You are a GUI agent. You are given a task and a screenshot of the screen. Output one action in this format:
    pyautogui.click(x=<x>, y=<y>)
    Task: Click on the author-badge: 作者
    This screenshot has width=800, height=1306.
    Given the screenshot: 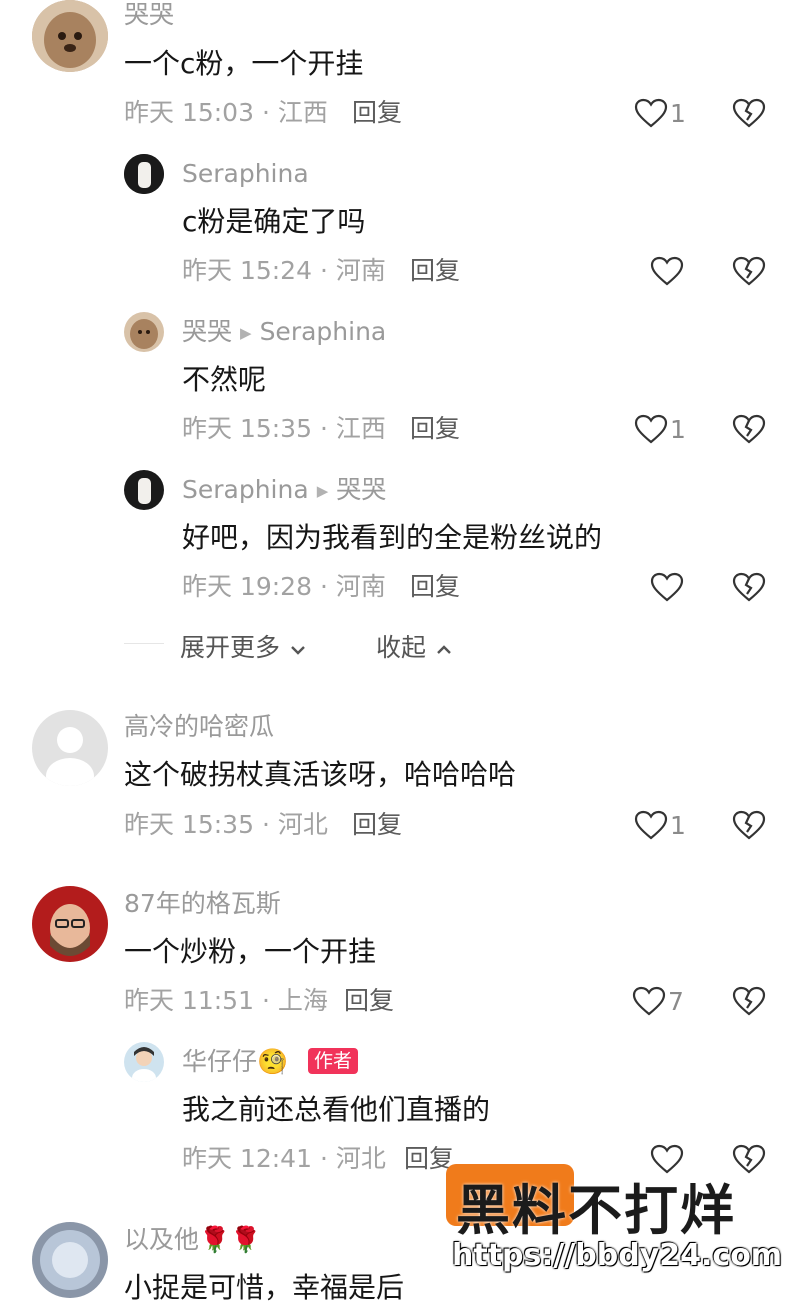 What is the action you would take?
    pyautogui.click(x=333, y=1061)
    